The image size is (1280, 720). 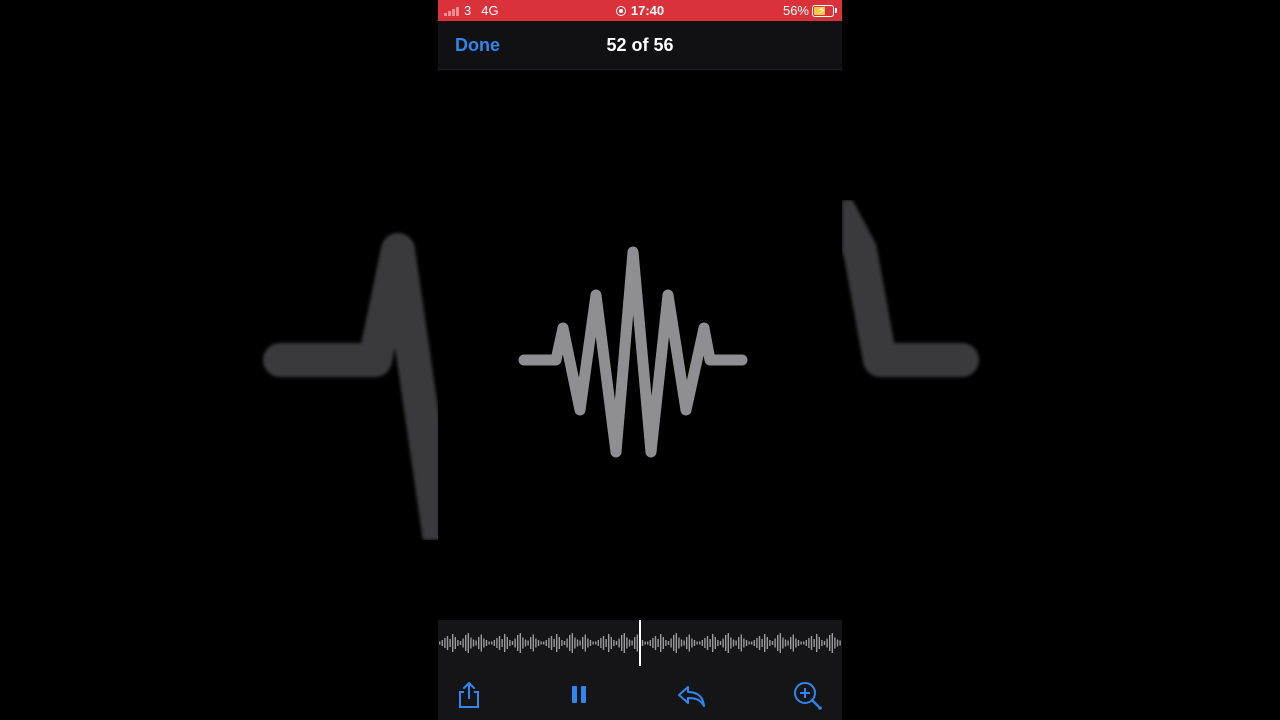 I want to click on background-blur-left, so click(x=339, y=370).